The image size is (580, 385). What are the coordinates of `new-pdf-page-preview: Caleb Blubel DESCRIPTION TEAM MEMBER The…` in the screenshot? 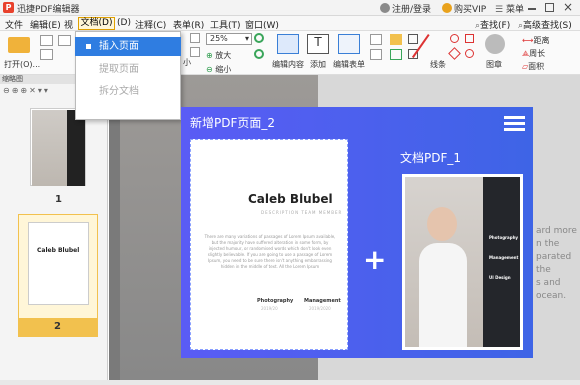 It's located at (269, 244).